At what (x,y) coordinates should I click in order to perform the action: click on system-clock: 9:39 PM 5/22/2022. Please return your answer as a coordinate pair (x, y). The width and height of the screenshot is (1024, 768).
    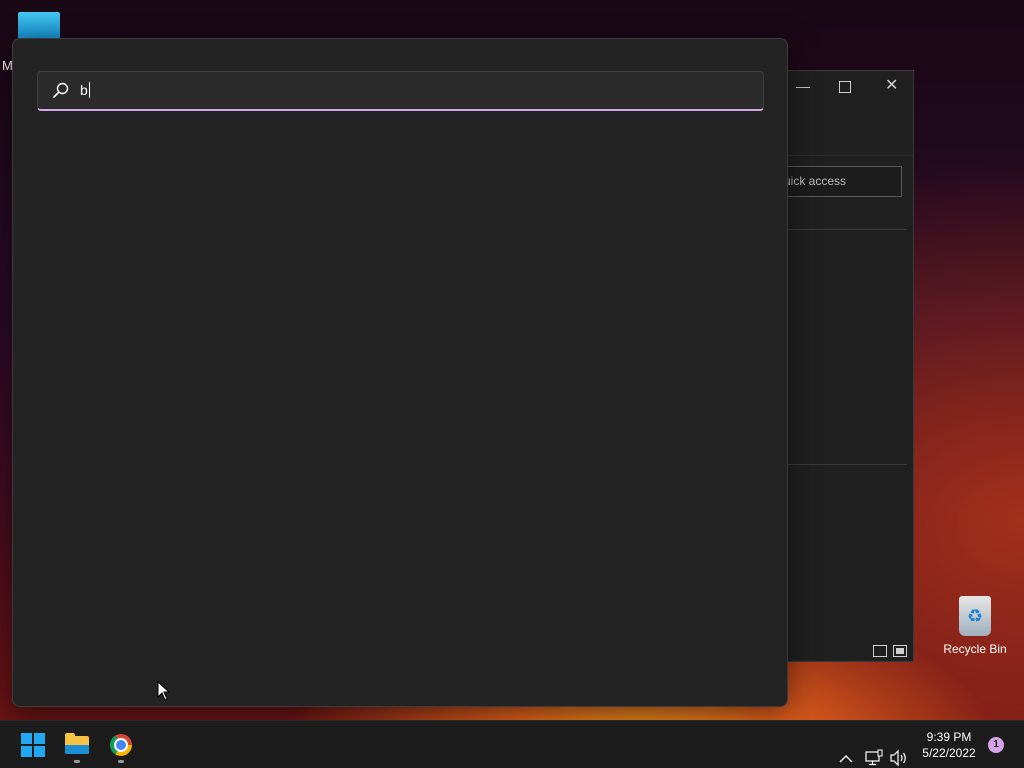
    Looking at the image, I should click on (949, 745).